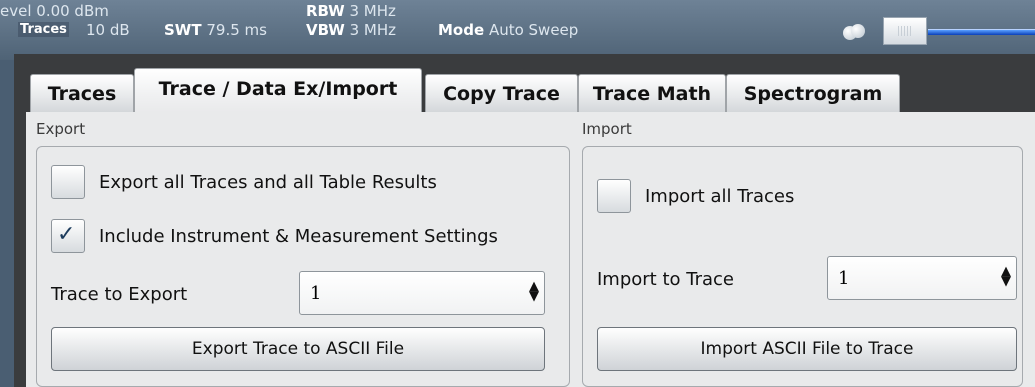 The height and width of the screenshot is (387, 1035). I want to click on export-all-checkbox, so click(68, 182).